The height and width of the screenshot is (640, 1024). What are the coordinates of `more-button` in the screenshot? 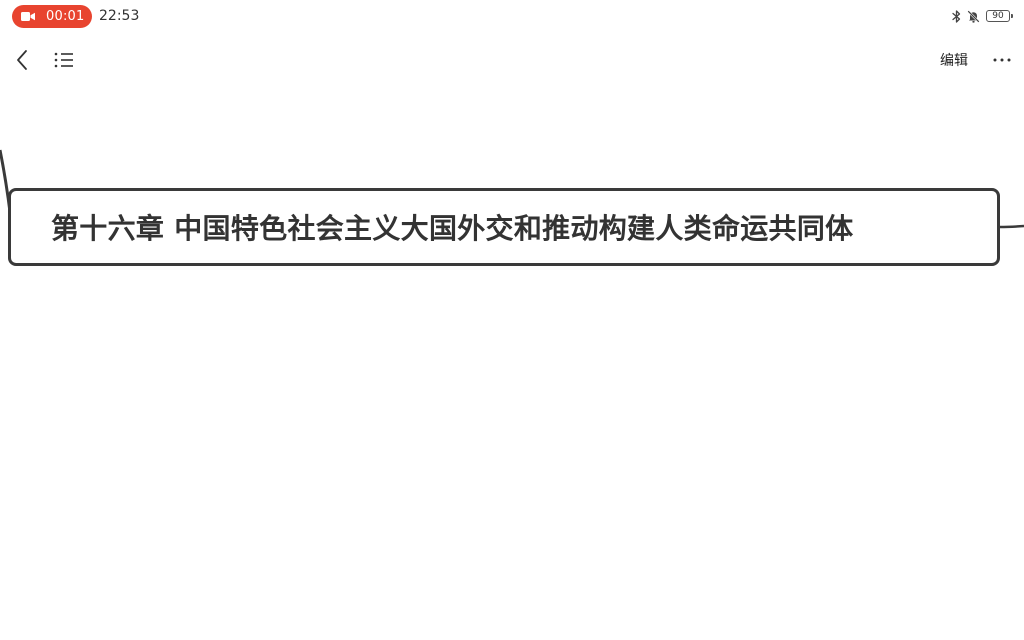 It's located at (1002, 60).